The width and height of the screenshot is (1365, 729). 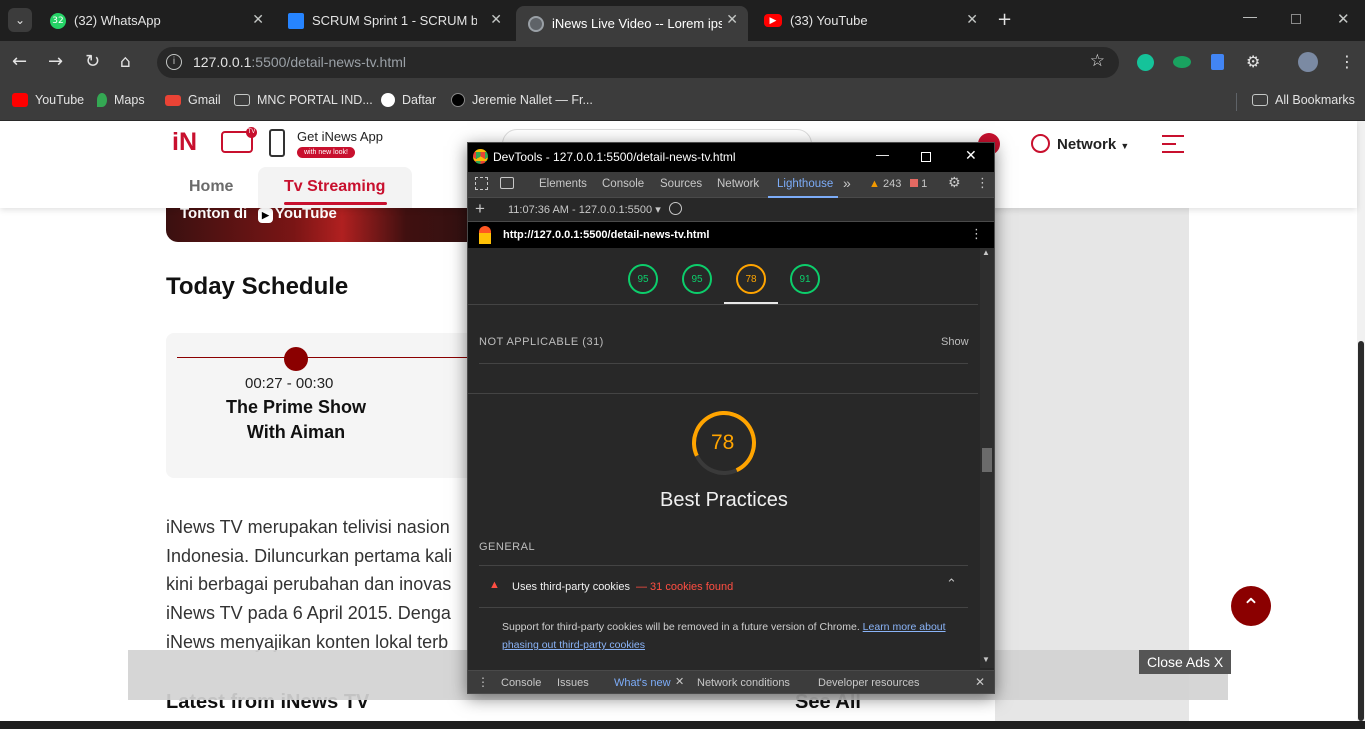 What do you see at coordinates (675, 208) in the screenshot?
I see `clear-icon` at bounding box center [675, 208].